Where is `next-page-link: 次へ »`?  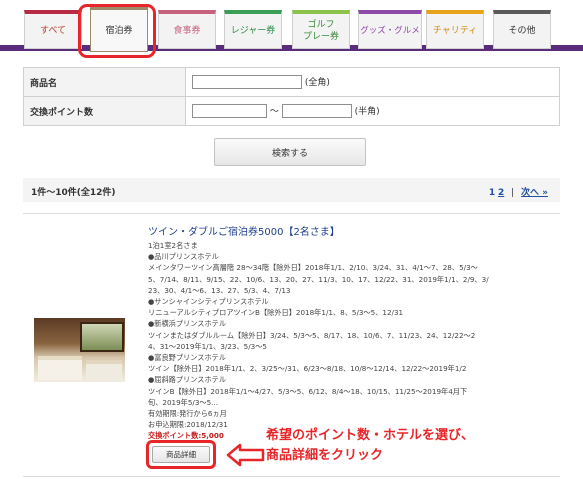 next-page-link: 次へ » is located at coordinates (534, 193).